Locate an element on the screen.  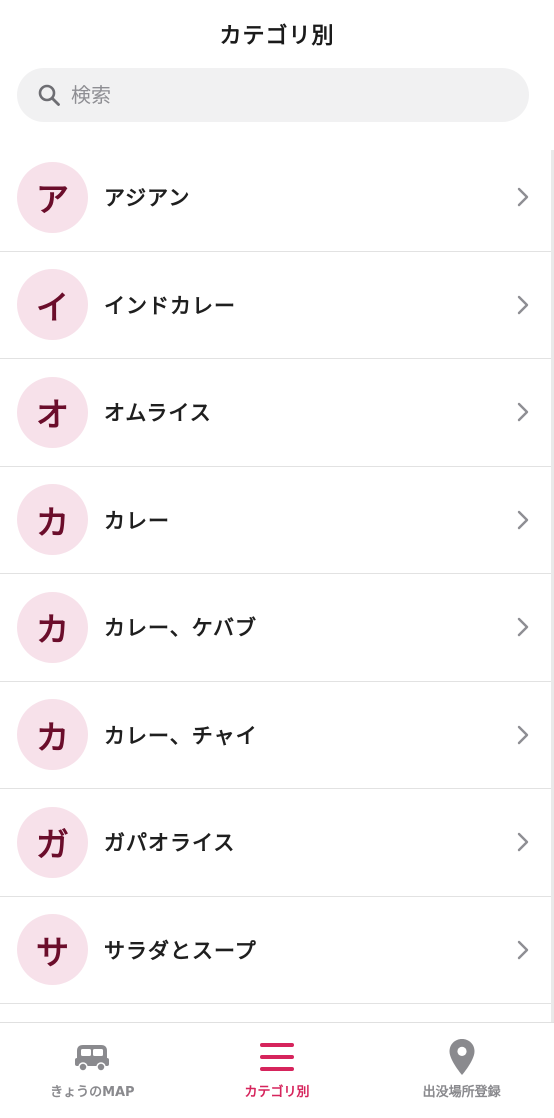
category-row: イ インドカレー is located at coordinates (275, 305).